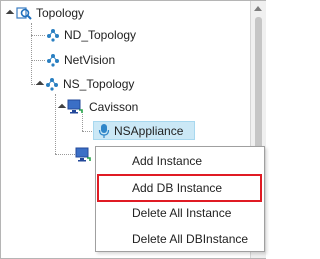  I want to click on menu-item-delete-all-dbinstance: Delete All DBInstance, so click(180, 239).